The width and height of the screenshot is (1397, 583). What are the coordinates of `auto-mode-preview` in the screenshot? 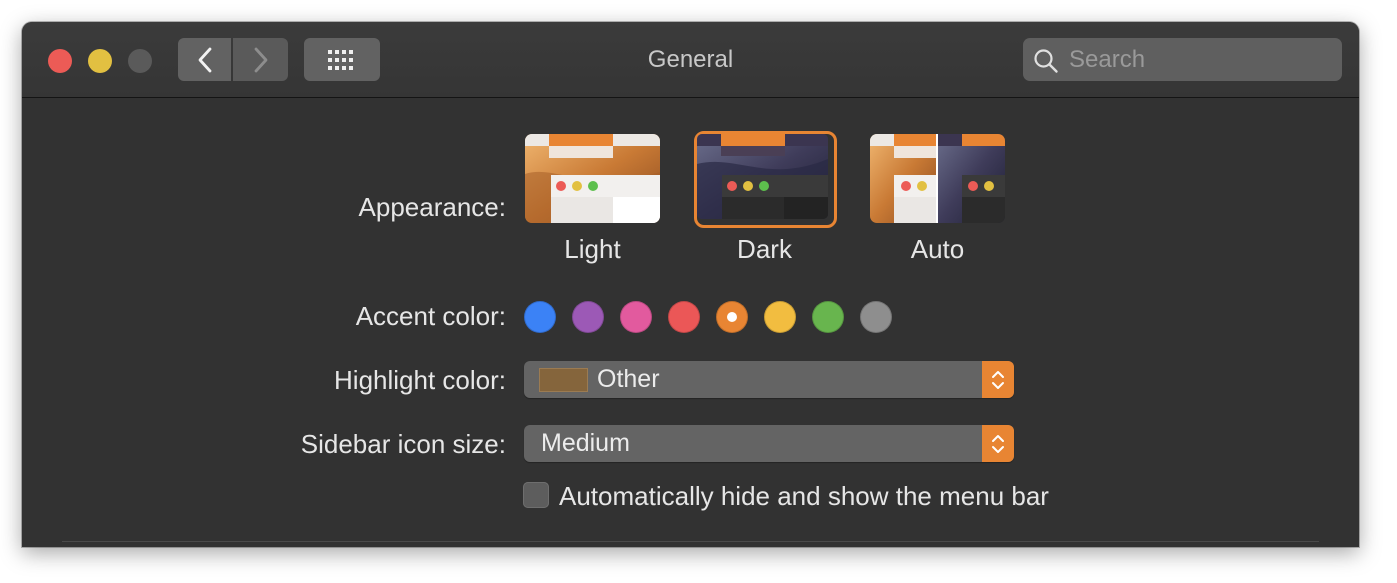 It's located at (937, 178).